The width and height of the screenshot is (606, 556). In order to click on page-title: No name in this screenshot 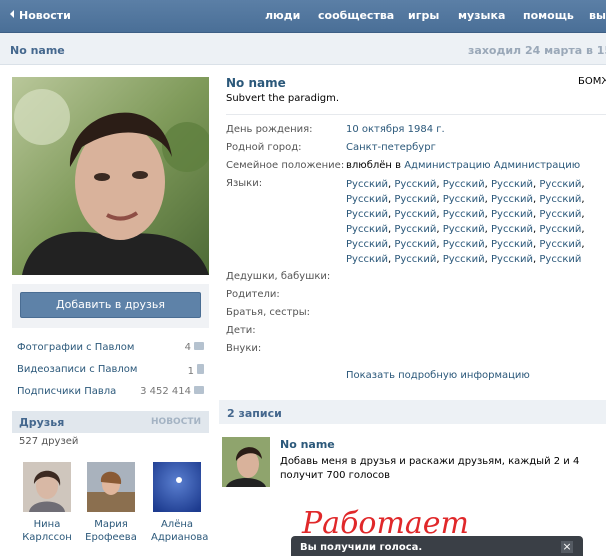, I will do `click(37, 50)`.